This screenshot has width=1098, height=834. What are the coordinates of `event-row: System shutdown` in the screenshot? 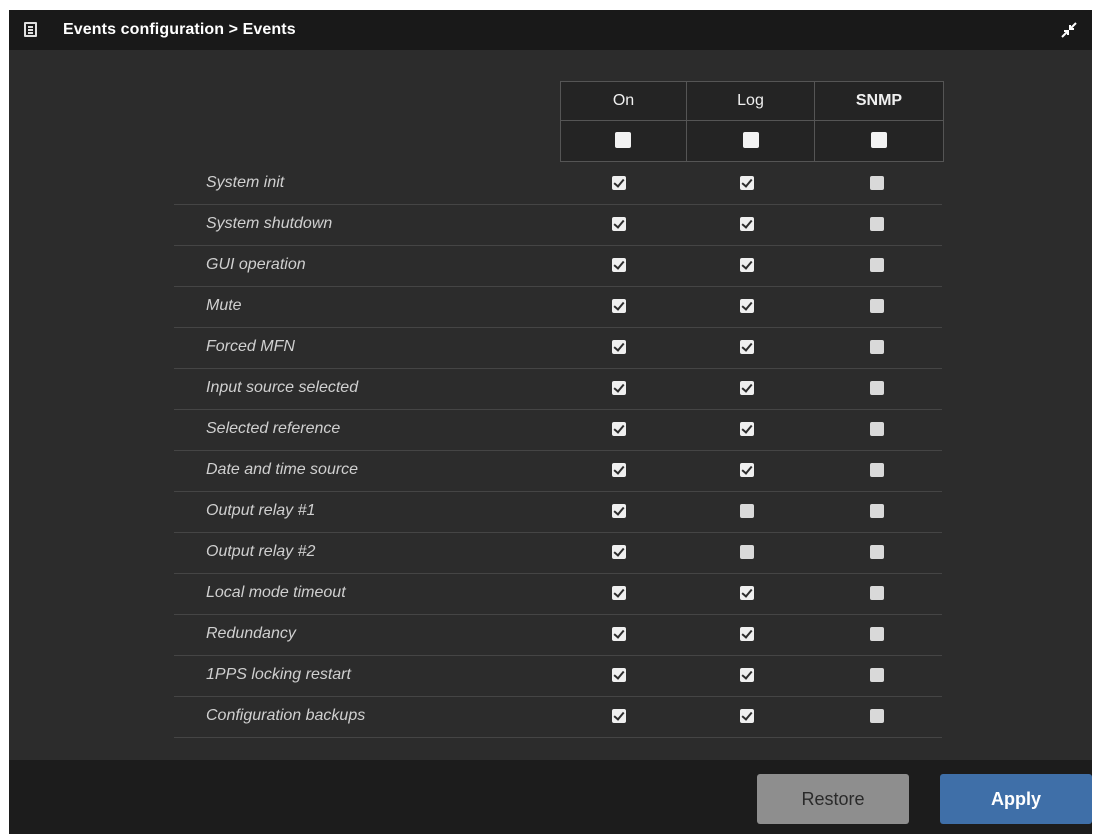 It's located at (558, 225).